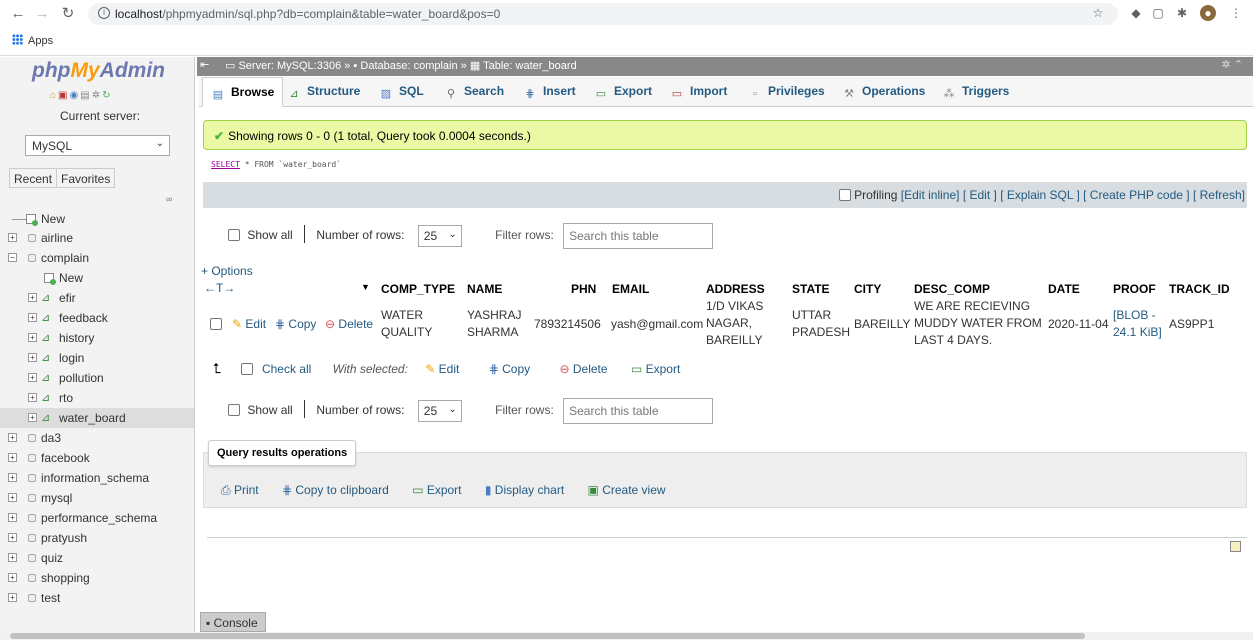  Describe the element at coordinates (524, 490) in the screenshot. I see `display-chart-link: ▮ Display chart` at that location.